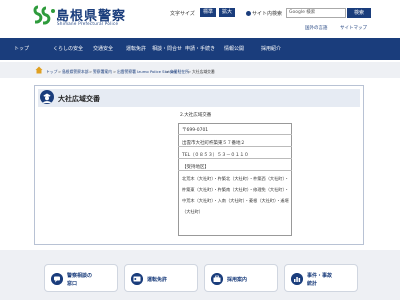 The image size is (400, 300). Describe the element at coordinates (359, 13) in the screenshot. I see `search-button: 検索` at that location.